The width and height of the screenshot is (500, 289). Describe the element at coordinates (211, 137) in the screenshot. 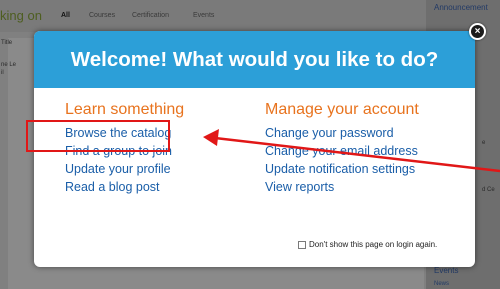

I see `annotation-arrow-head` at that location.